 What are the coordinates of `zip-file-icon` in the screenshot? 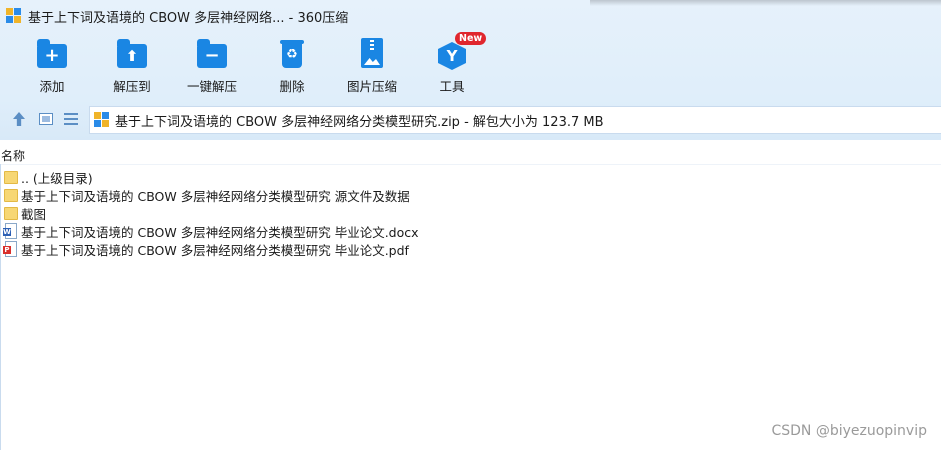 It's located at (102, 120).